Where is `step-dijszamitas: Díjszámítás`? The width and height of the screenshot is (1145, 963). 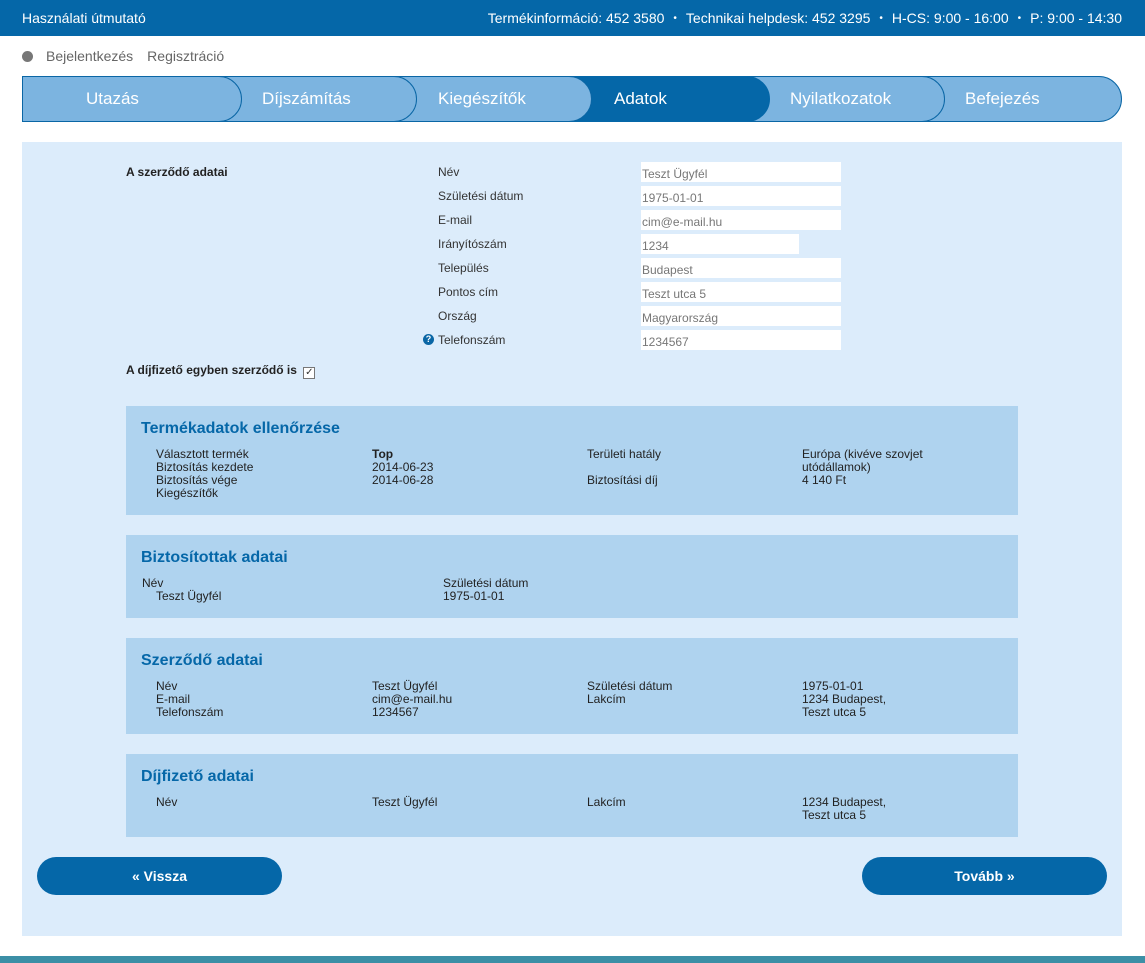
step-dijszamitas: Díjszámítás is located at coordinates (317, 99).